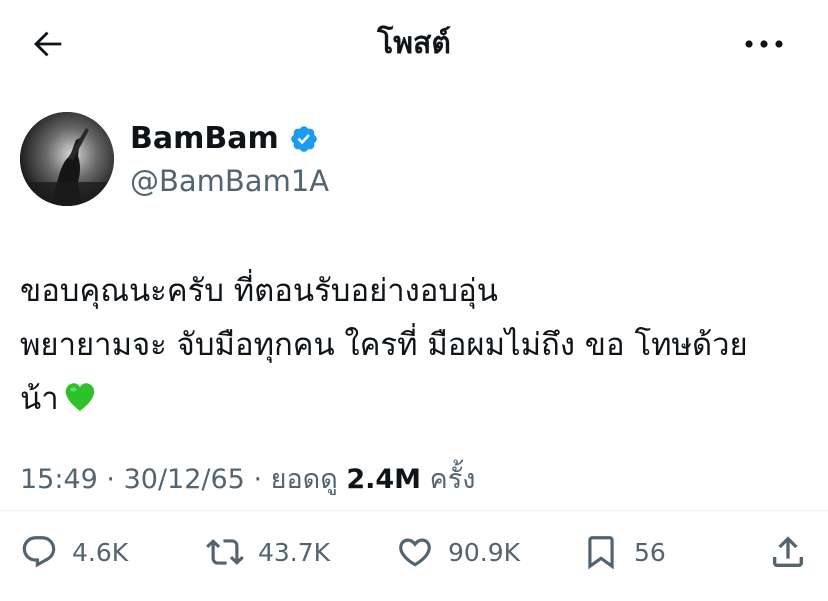  I want to click on top-bar: โพสต์, so click(414, 44).